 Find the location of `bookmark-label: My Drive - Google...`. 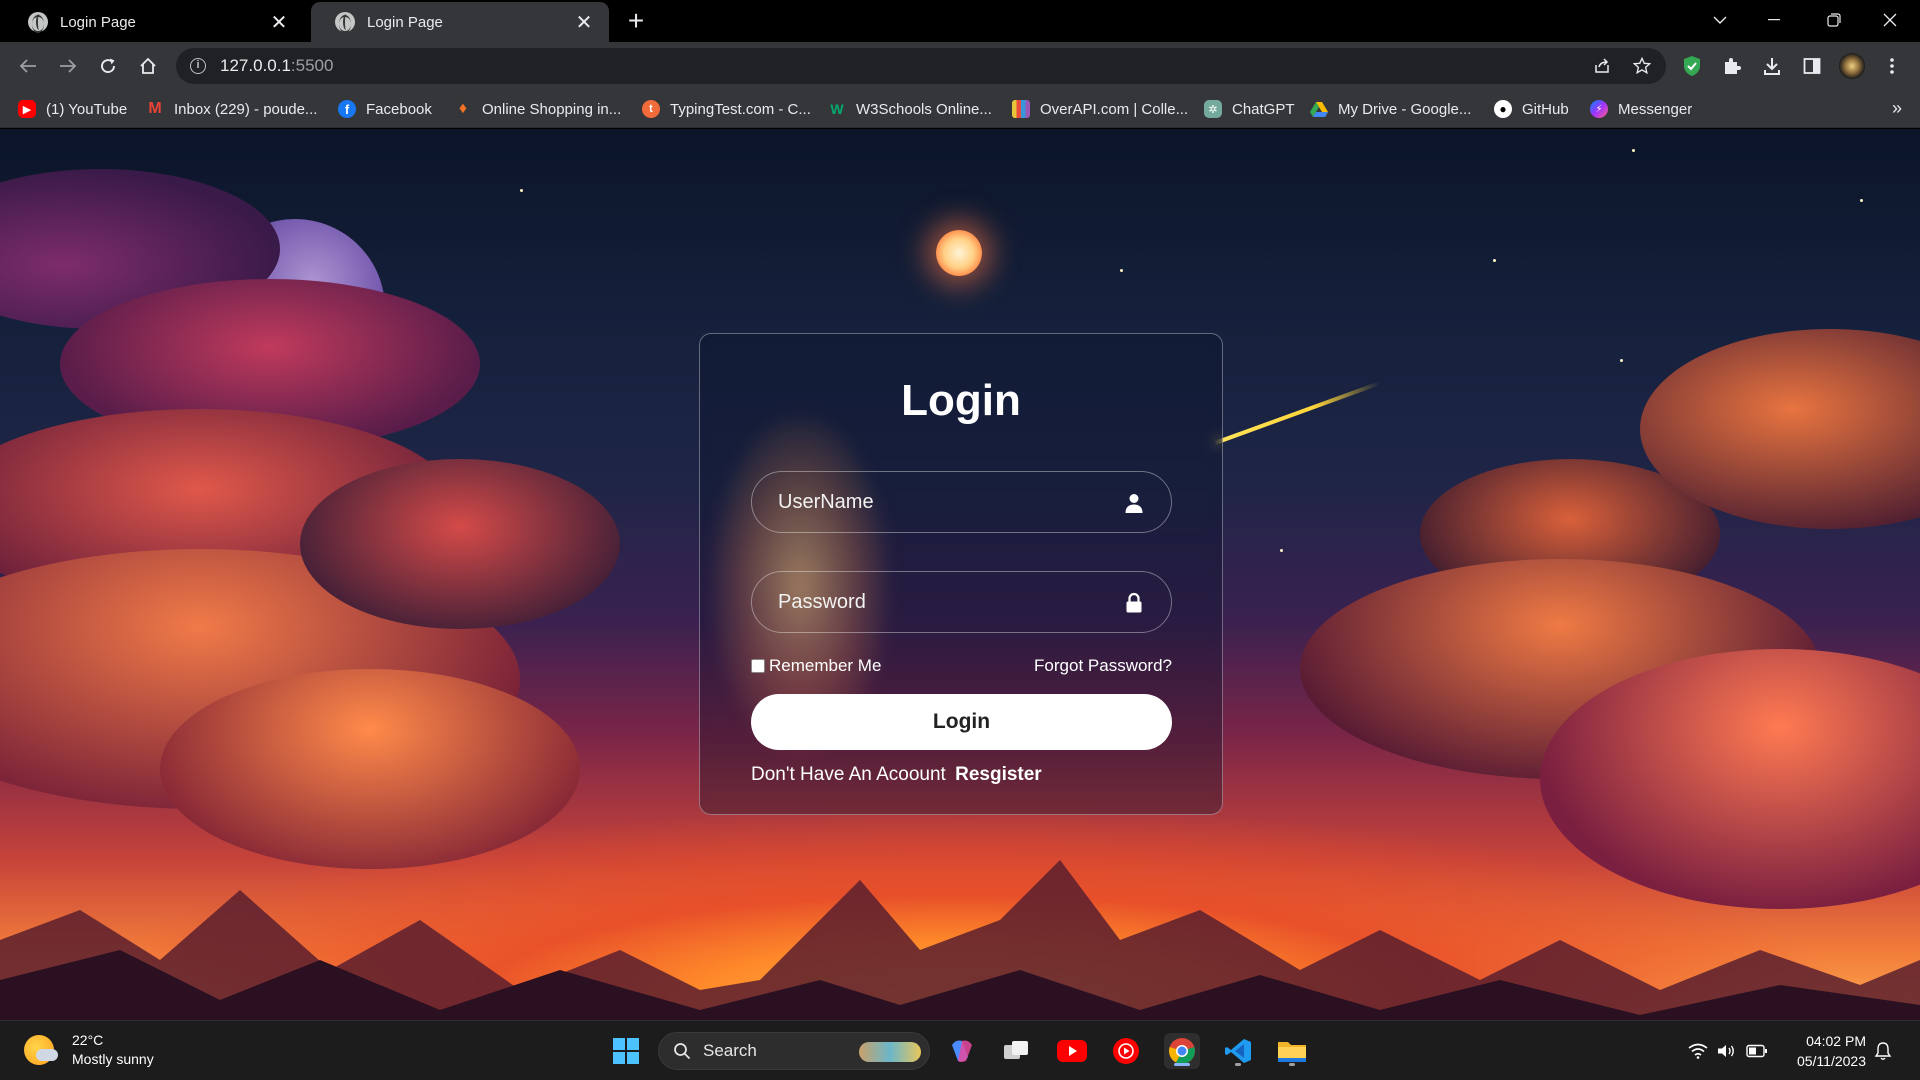

bookmark-label: My Drive - Google... is located at coordinates (1405, 109).